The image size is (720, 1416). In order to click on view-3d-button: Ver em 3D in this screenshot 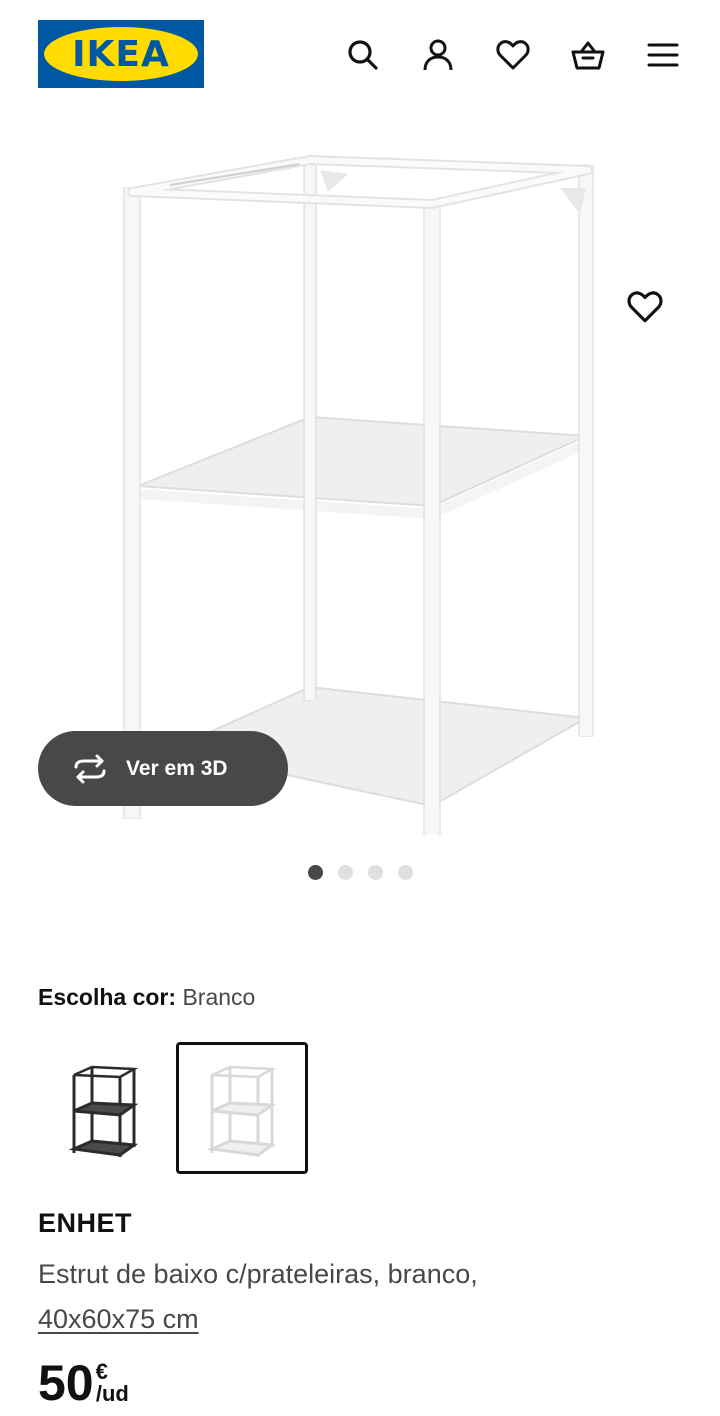, I will do `click(163, 768)`.